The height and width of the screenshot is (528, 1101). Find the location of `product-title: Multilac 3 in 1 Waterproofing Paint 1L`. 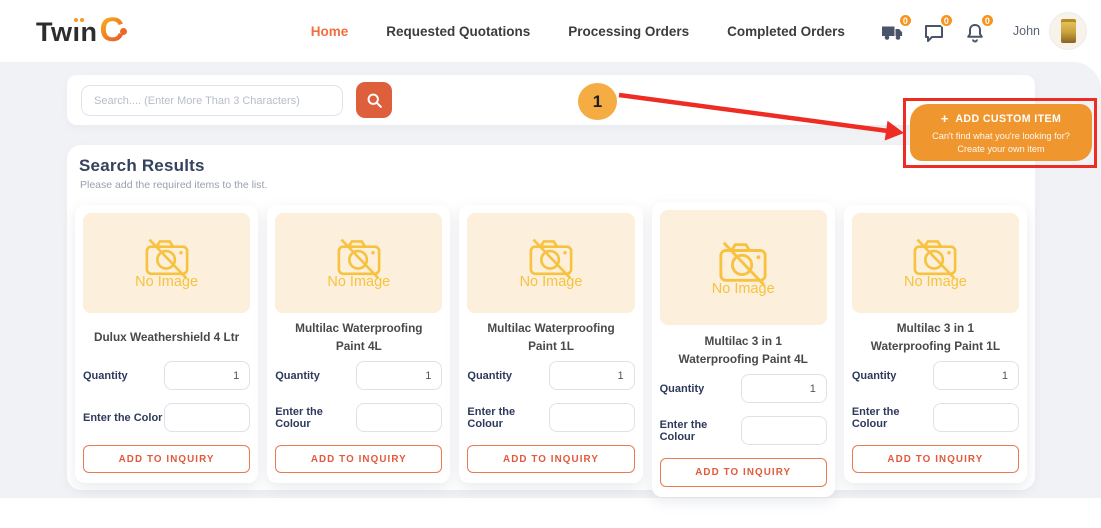

product-title: Multilac 3 in 1 Waterproofing Paint 1L is located at coordinates (935, 337).